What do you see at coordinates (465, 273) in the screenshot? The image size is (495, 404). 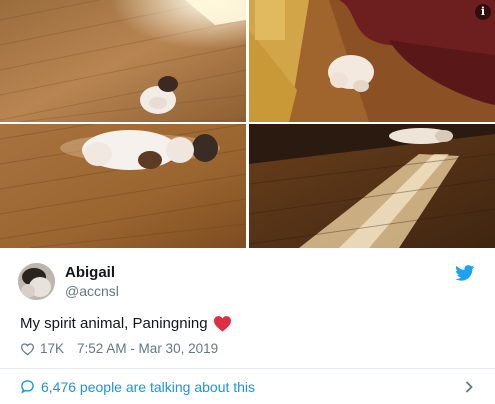 I see `twitter-bird-icon` at bounding box center [465, 273].